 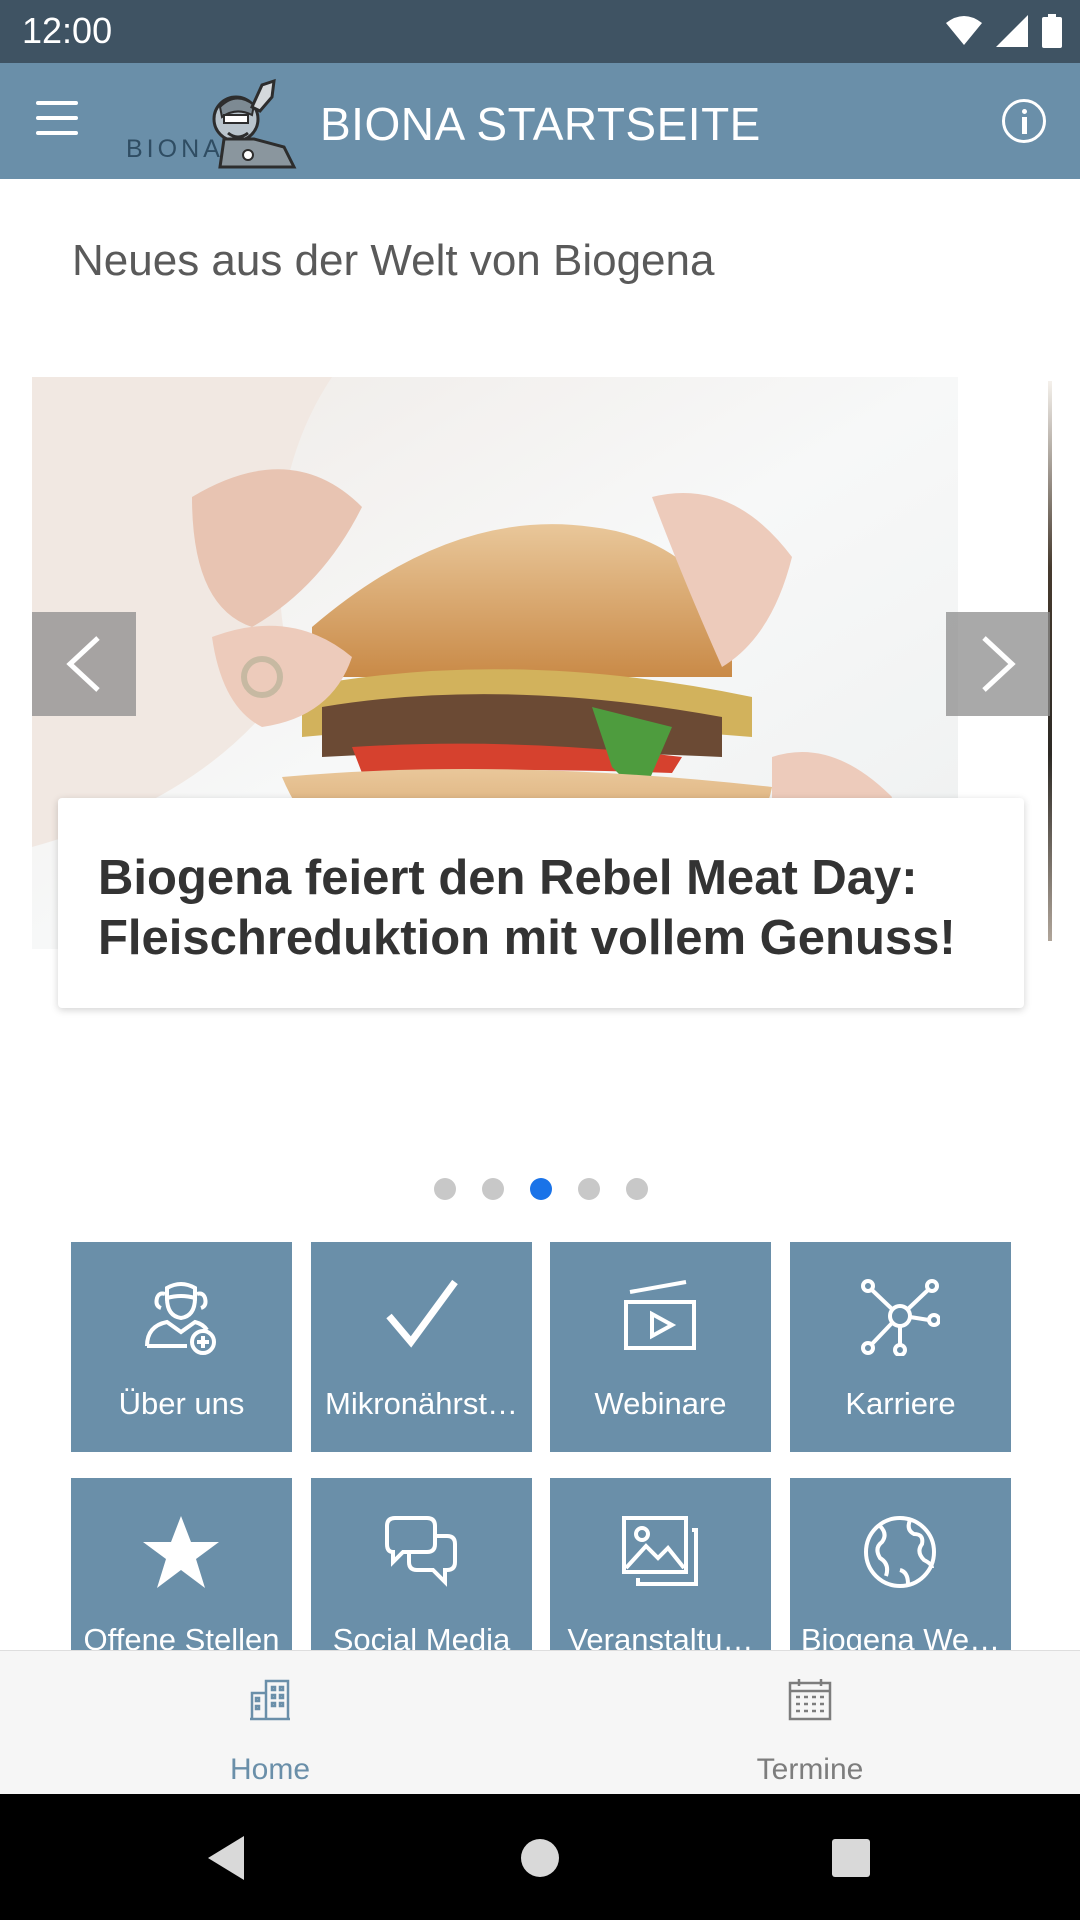 I want to click on chat-bubbles-icon, so click(x=421, y=1551).